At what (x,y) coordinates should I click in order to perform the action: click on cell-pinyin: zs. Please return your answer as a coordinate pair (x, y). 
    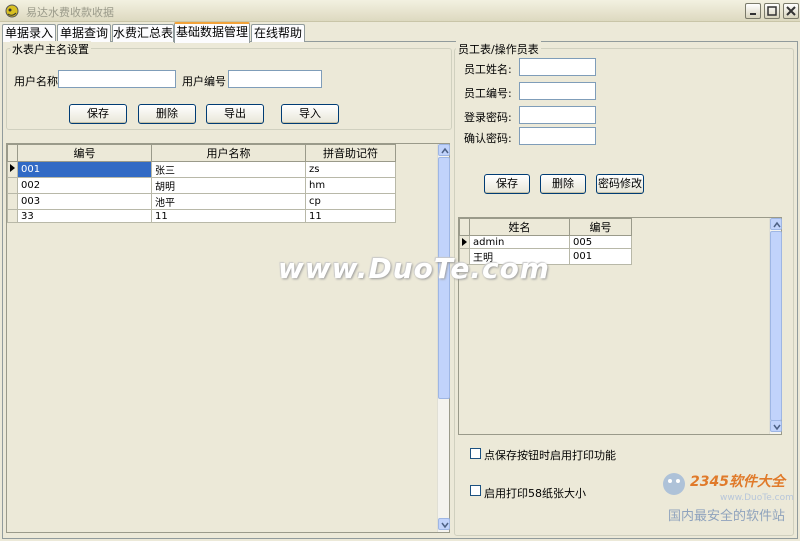
    Looking at the image, I should click on (350, 169).